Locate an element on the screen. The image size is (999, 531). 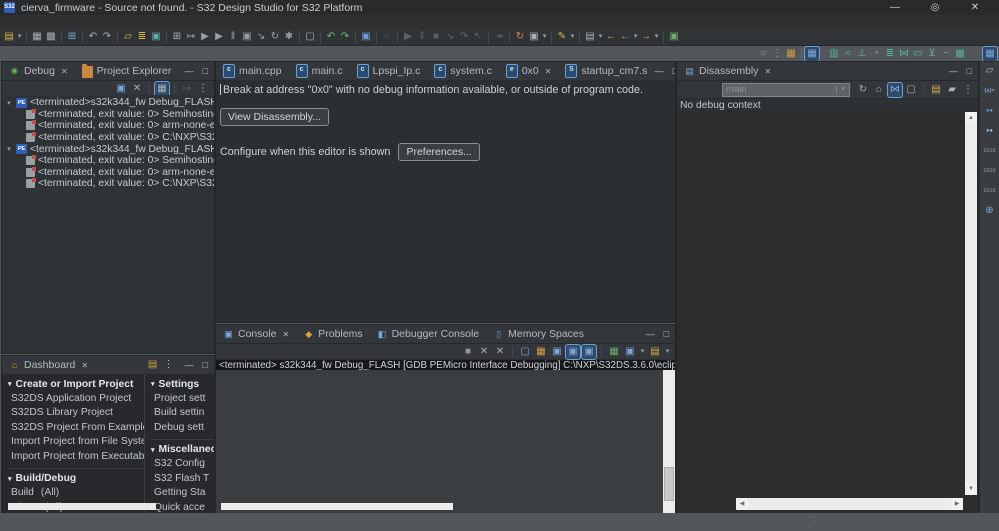
grid-icon: ⊞ is located at coordinates (177, 37).